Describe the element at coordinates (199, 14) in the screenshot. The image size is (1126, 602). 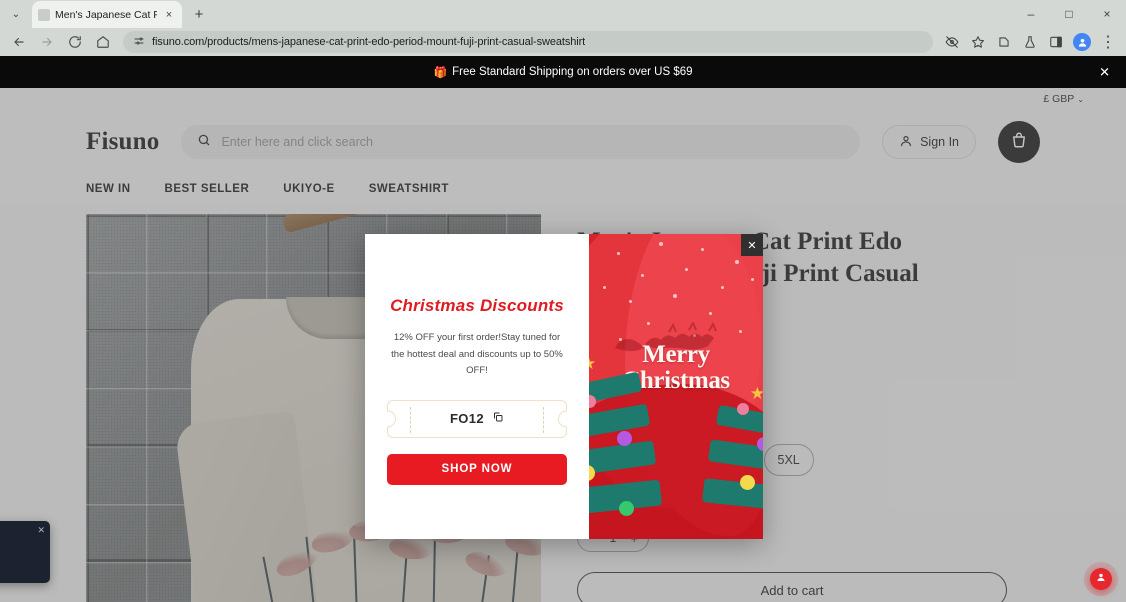
I see `new-tab-icon: +` at that location.